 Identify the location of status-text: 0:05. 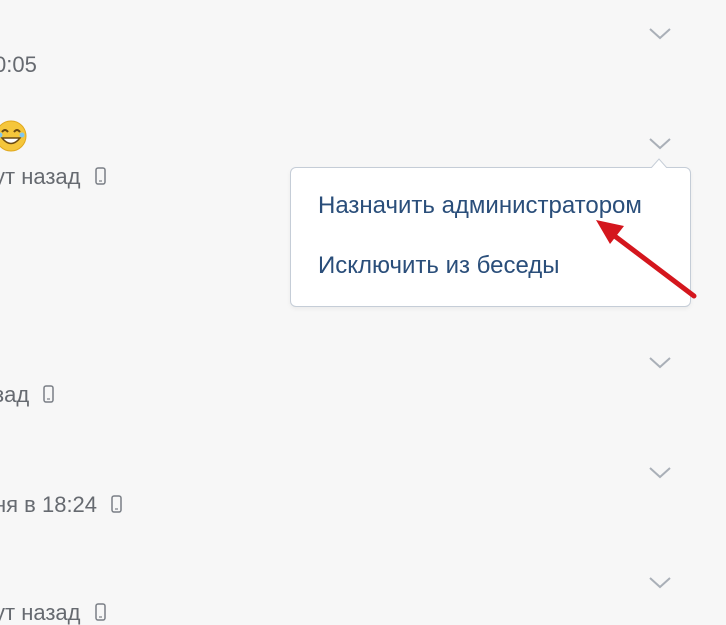
(18, 65).